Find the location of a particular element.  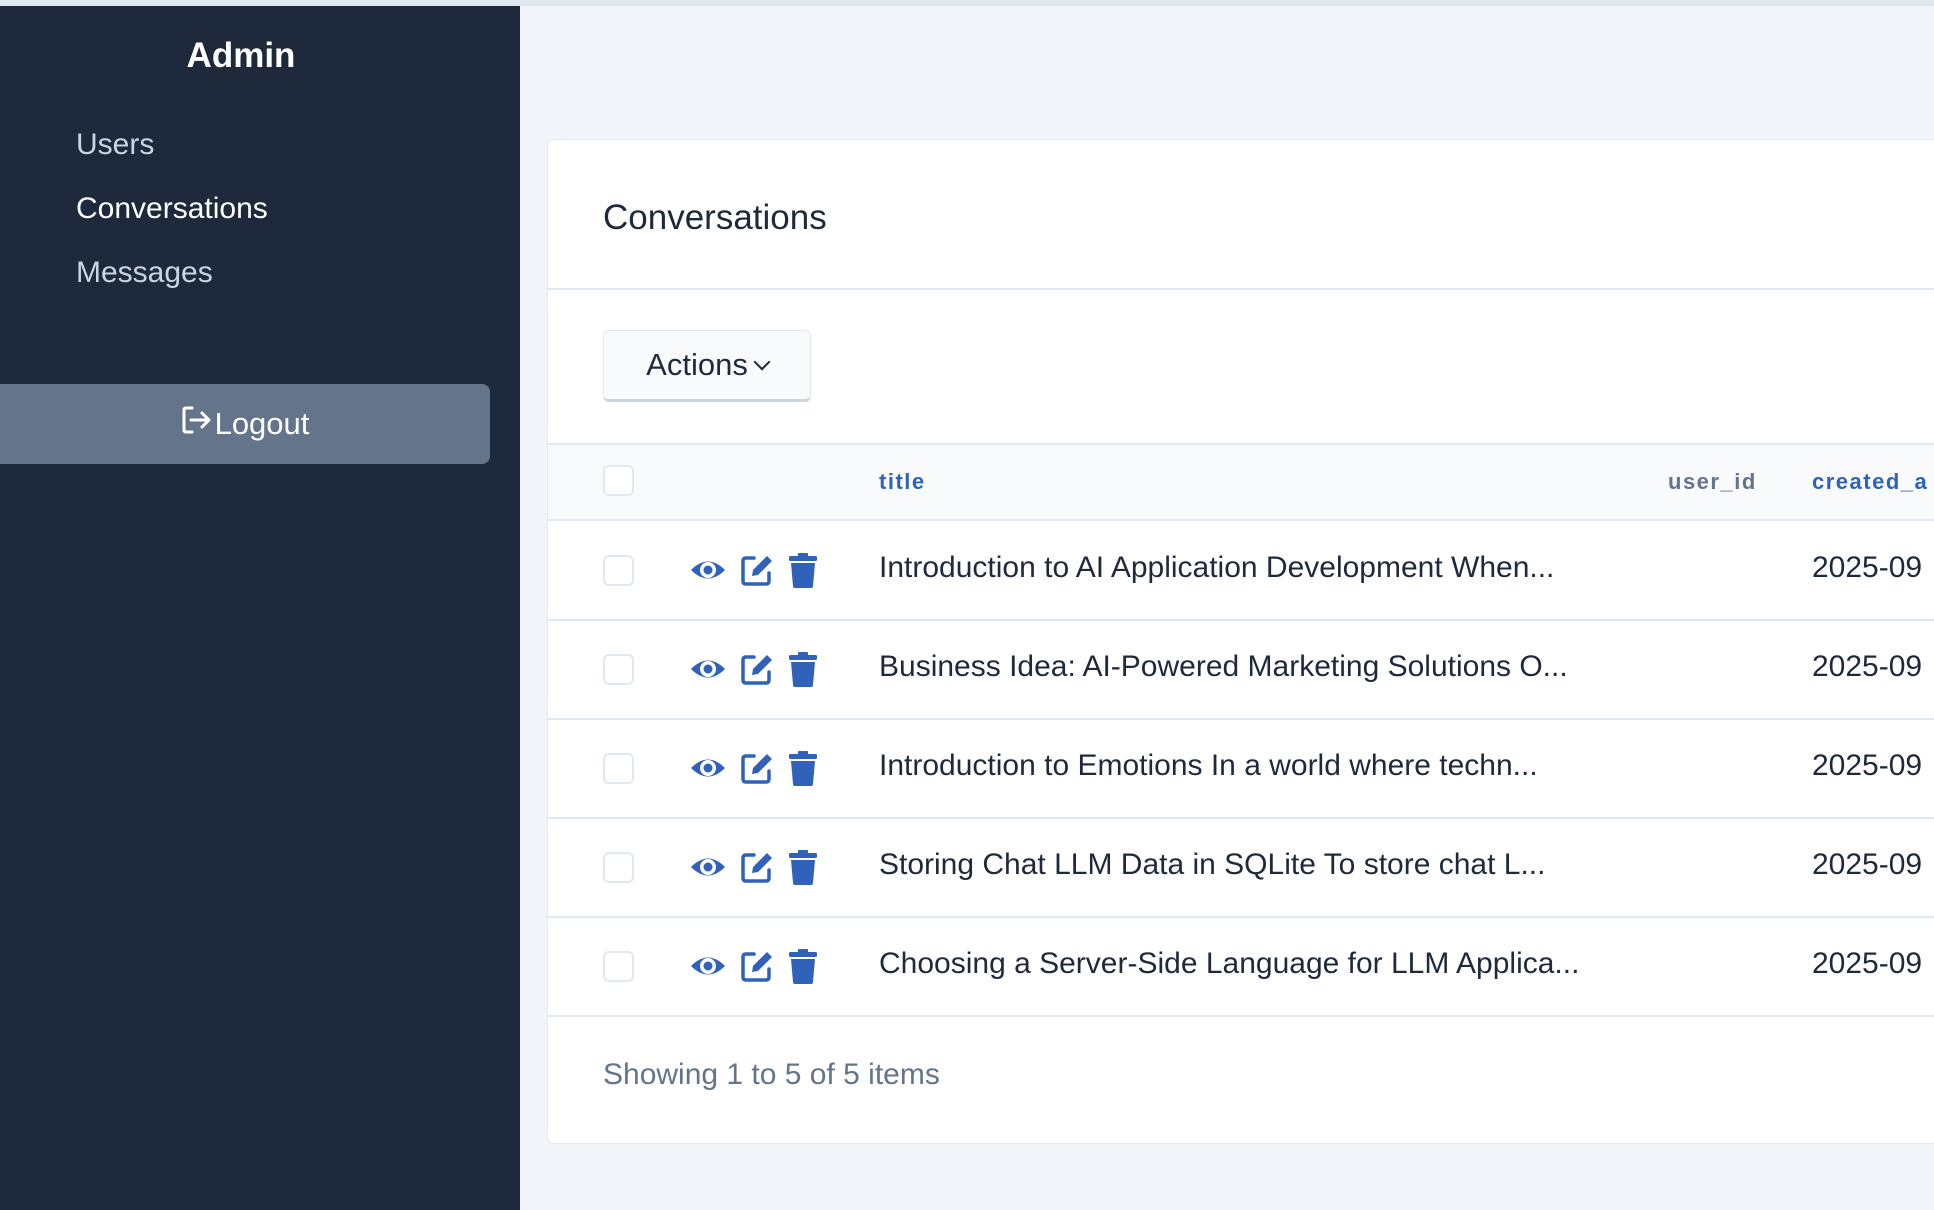

brand-title: Admin is located at coordinates (241, 55).